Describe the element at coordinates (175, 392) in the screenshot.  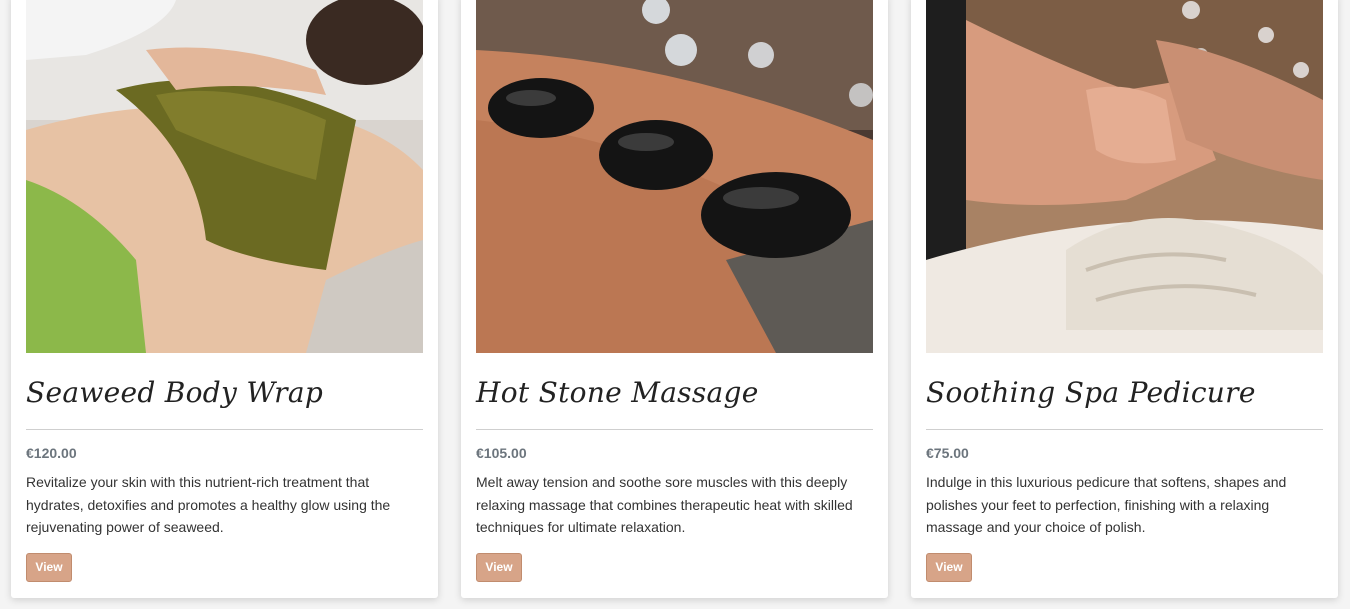
I see `treatment-title: Seaweed Body Wrap` at that location.